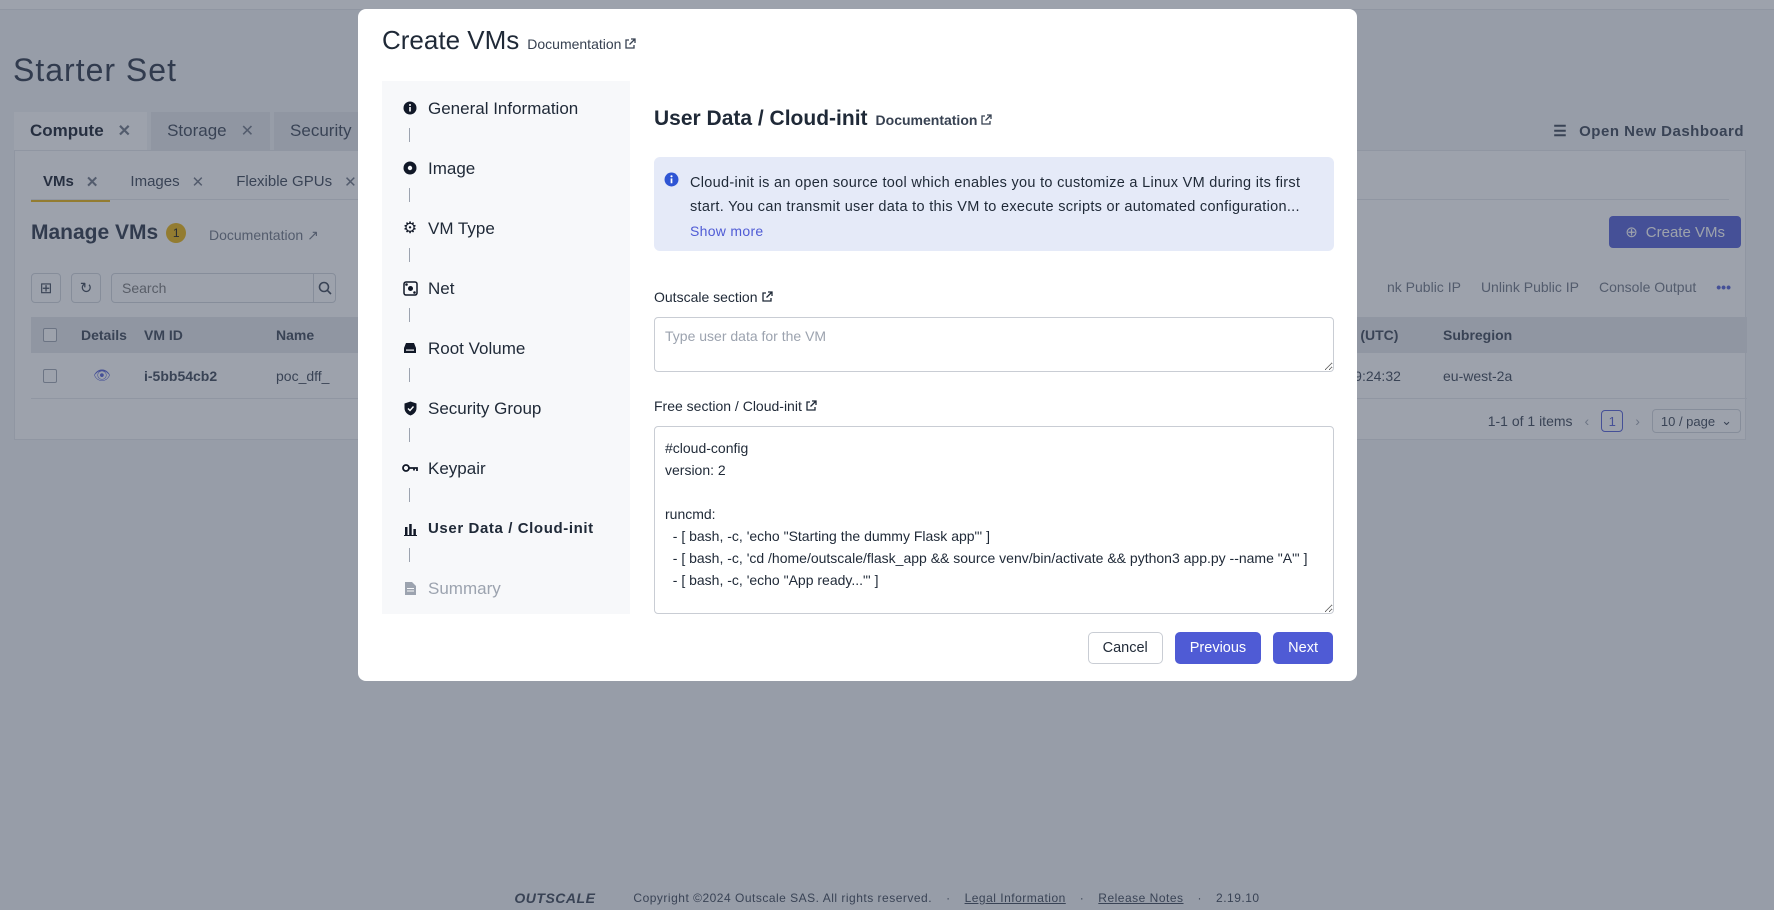 The height and width of the screenshot is (910, 1774). What do you see at coordinates (728, 406) in the screenshot?
I see `free-section-text: Free section / Cloud-init` at bounding box center [728, 406].